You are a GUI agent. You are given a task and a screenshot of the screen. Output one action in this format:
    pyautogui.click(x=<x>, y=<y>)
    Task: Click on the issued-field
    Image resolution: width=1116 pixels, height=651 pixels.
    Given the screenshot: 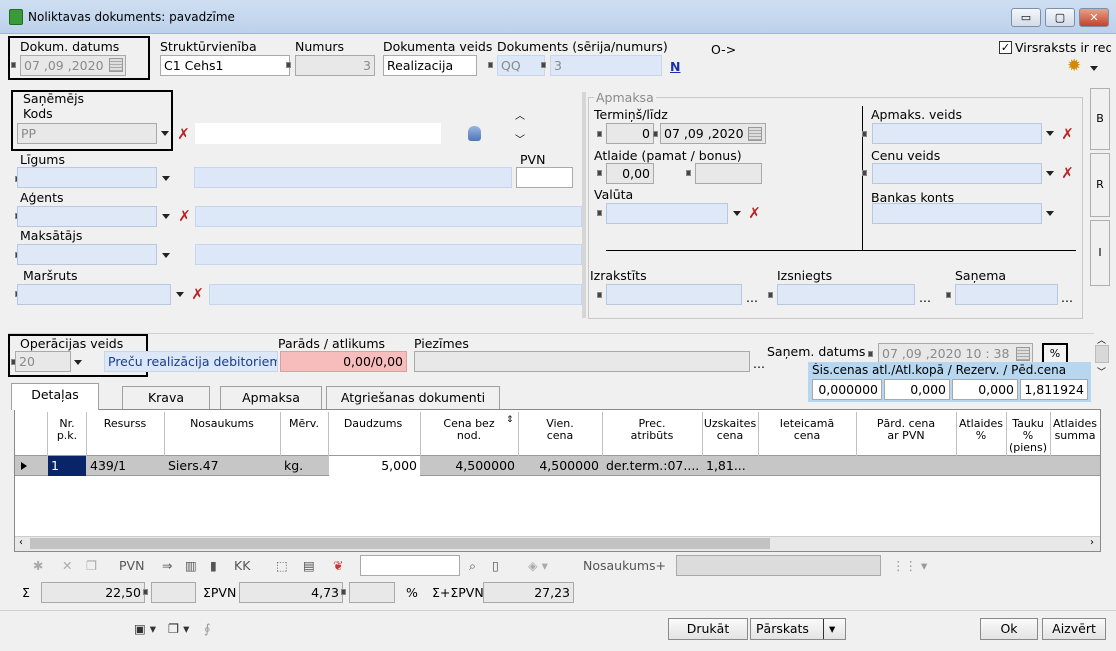 What is the action you would take?
    pyautogui.click(x=674, y=294)
    